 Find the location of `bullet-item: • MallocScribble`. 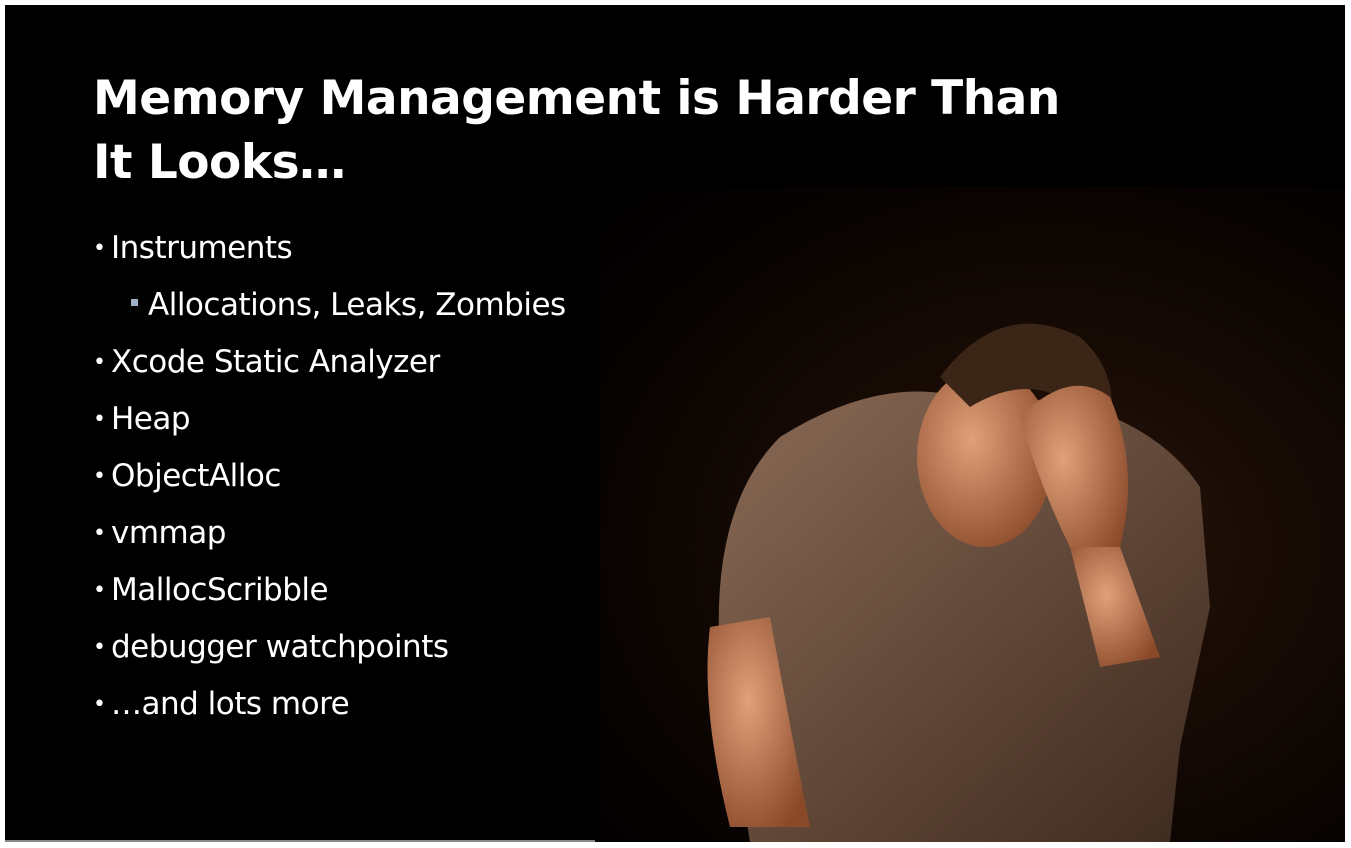

bullet-item: • MallocScribble is located at coordinates (329, 590).